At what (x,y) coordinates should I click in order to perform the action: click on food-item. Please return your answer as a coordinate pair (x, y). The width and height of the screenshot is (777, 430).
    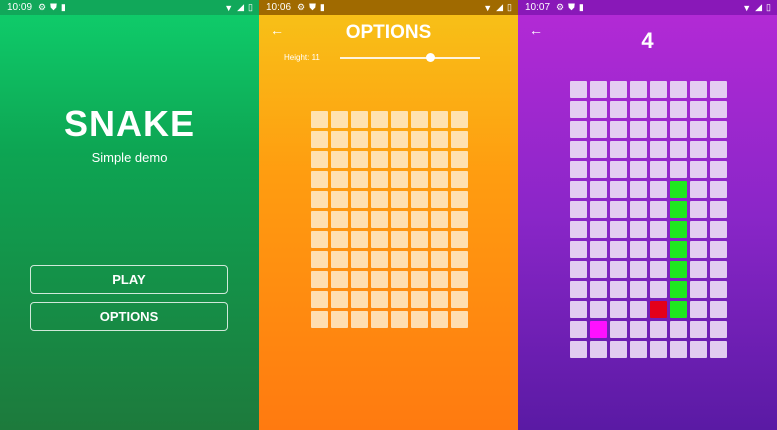
    Looking at the image, I should click on (598, 329).